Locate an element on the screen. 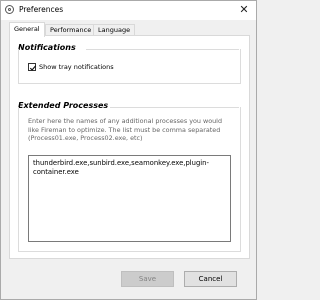 The height and width of the screenshot is (300, 320). window-title: Preferences is located at coordinates (41, 9).